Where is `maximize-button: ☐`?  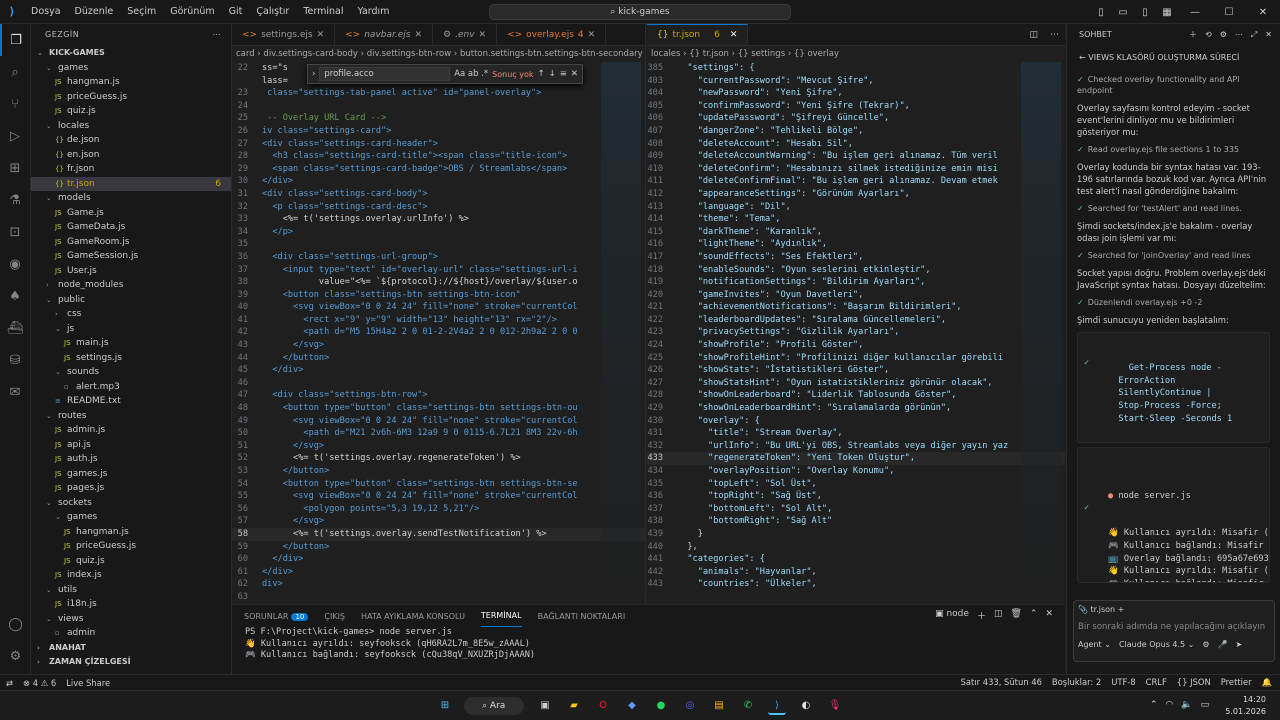
maximize-button: ☐ is located at coordinates (1229, 12).